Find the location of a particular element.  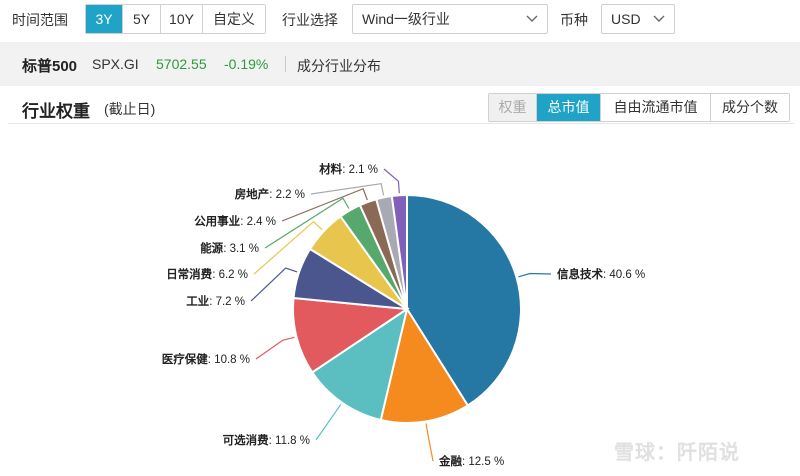

currency-dropdown-value: USD is located at coordinates (626, 19).